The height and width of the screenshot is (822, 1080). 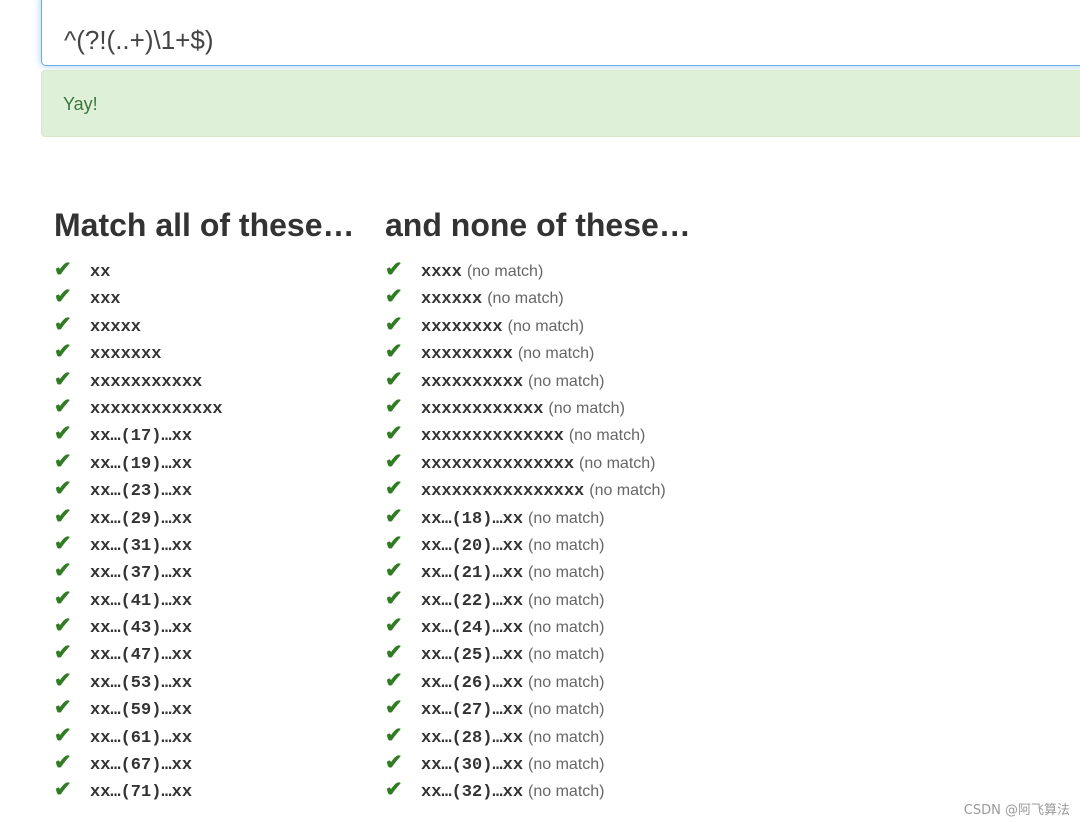 What do you see at coordinates (204, 269) in the screenshot?
I see `list-item: ✔ xx` at bounding box center [204, 269].